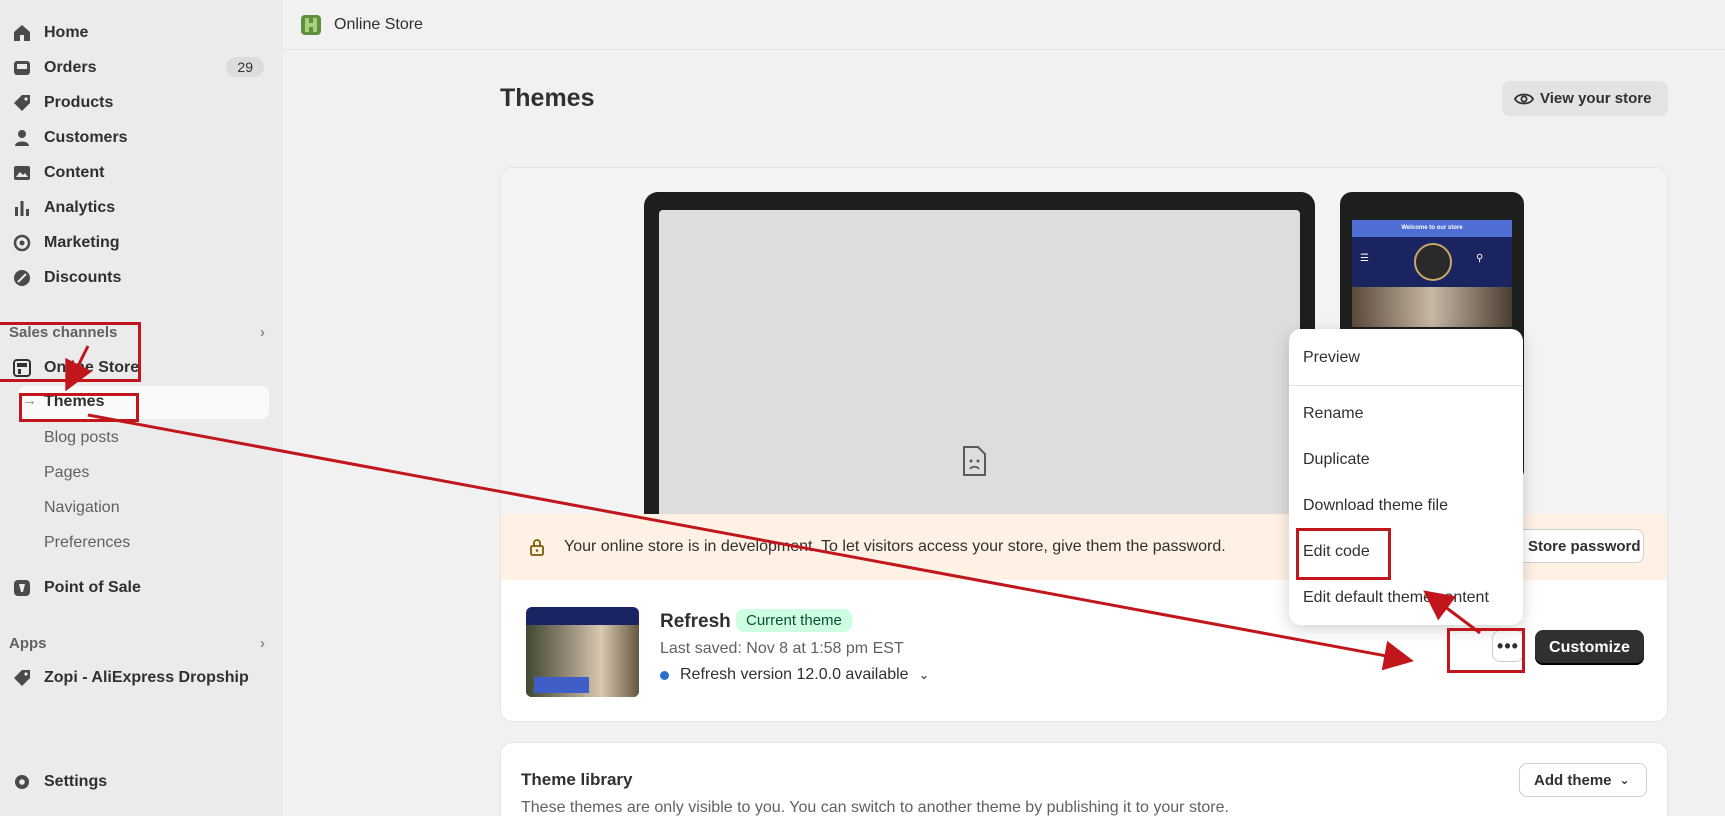 The image size is (1725, 816). What do you see at coordinates (83, 277) in the screenshot?
I see `sidebar-item-label: Discounts` at bounding box center [83, 277].